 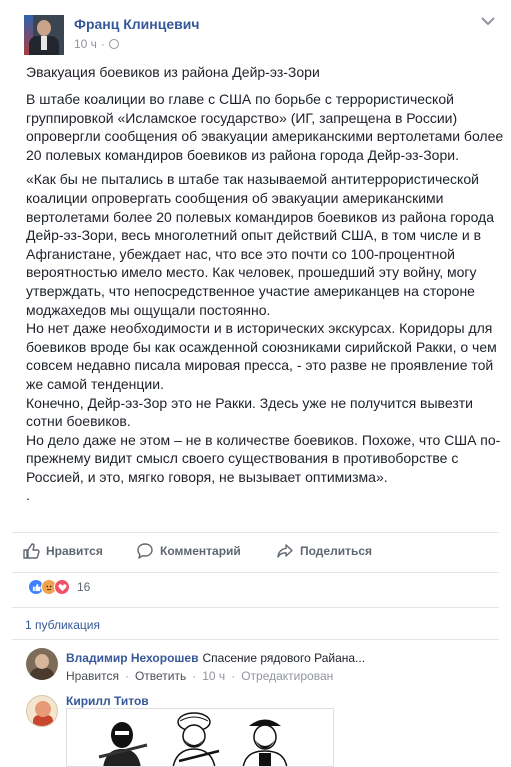 What do you see at coordinates (31, 551) in the screenshot?
I see `thumbs-up-icon` at bounding box center [31, 551].